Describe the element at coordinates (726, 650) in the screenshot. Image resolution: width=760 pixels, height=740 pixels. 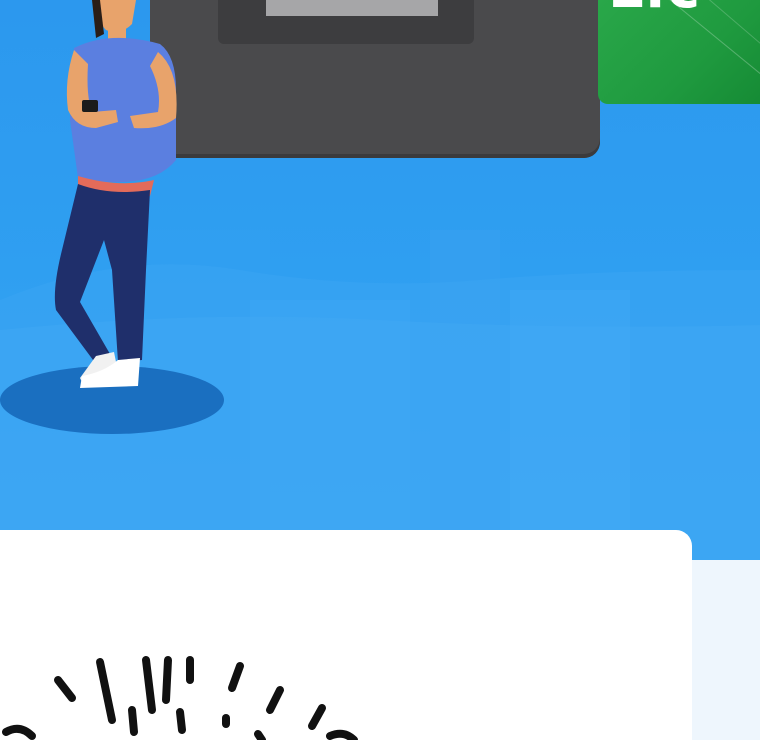
I see `side-panel` at that location.